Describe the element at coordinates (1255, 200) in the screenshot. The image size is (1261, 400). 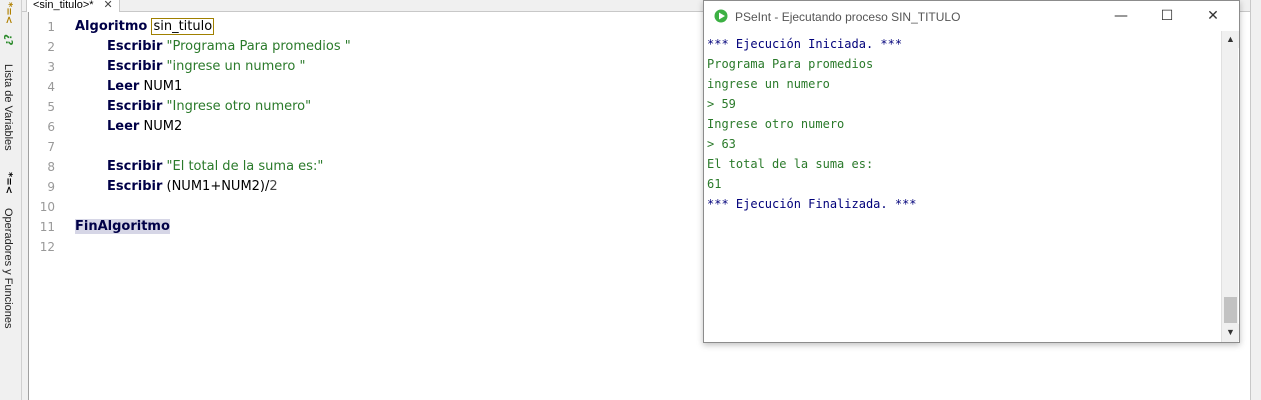
I see `right-scroll-strip` at that location.